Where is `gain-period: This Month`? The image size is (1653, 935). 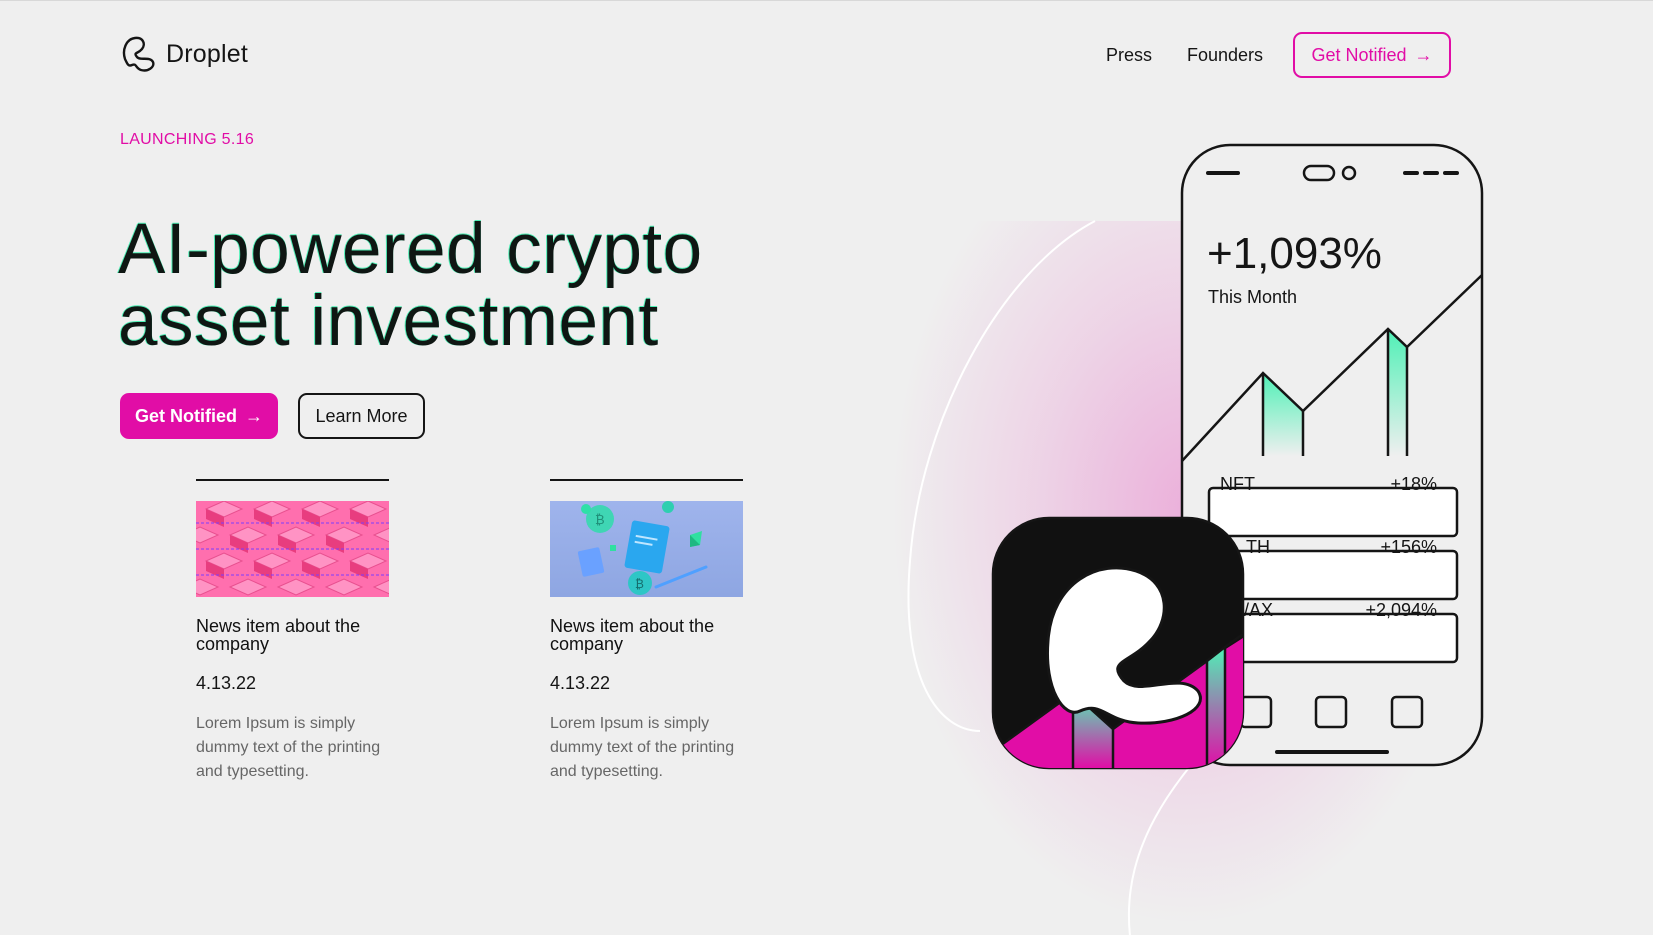 gain-period: This Month is located at coordinates (1253, 297).